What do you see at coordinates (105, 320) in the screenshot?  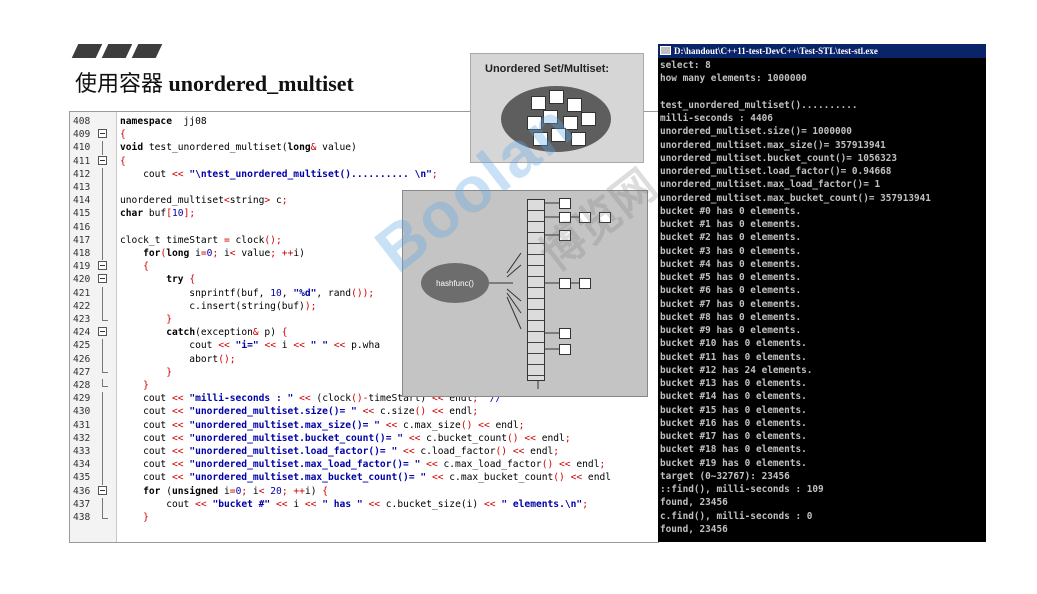 I see `fold-end-marker` at bounding box center [105, 320].